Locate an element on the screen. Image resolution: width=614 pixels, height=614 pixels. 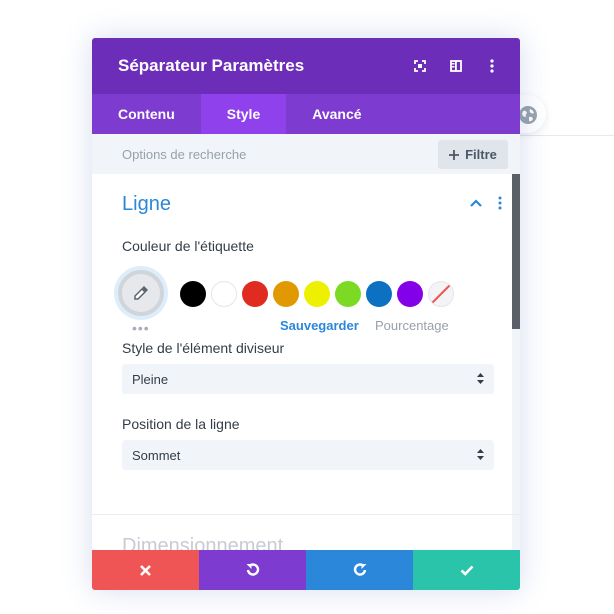
color-swatch-row: ••• Sauvegarder Pourcentage is located at coordinates (306, 305).